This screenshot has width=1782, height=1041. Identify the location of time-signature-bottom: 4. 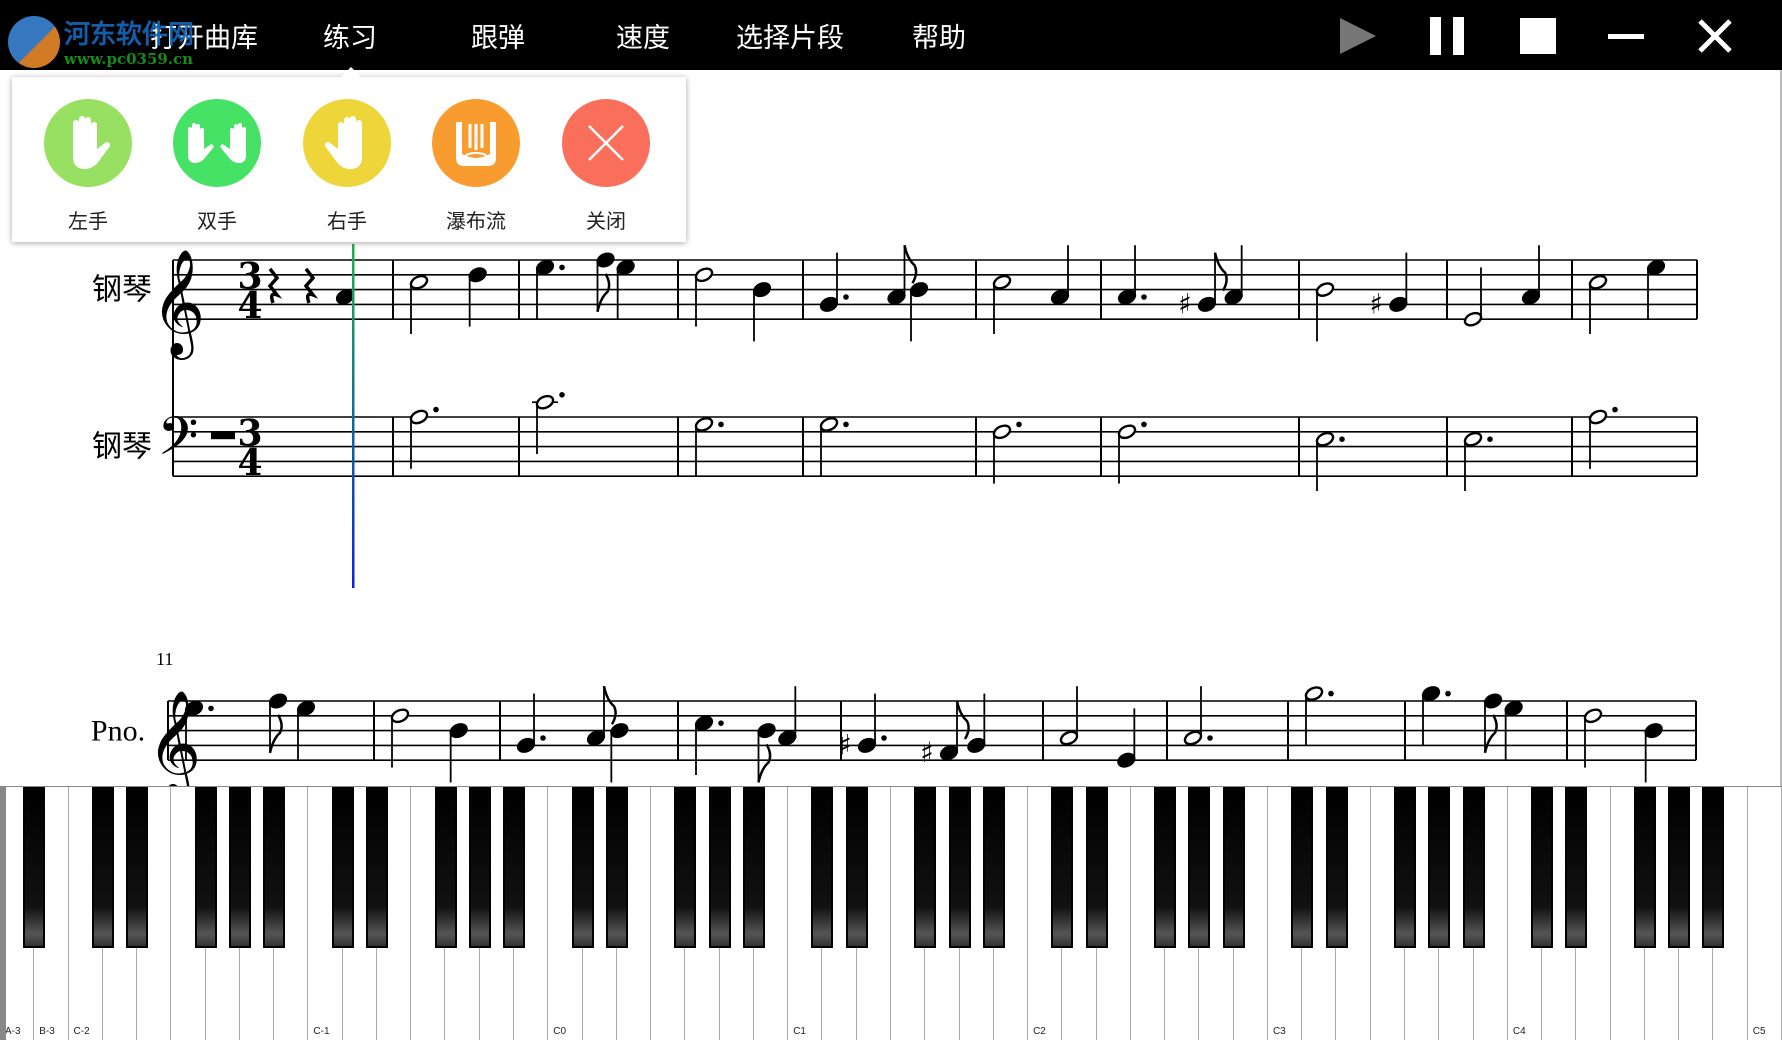
(249, 306).